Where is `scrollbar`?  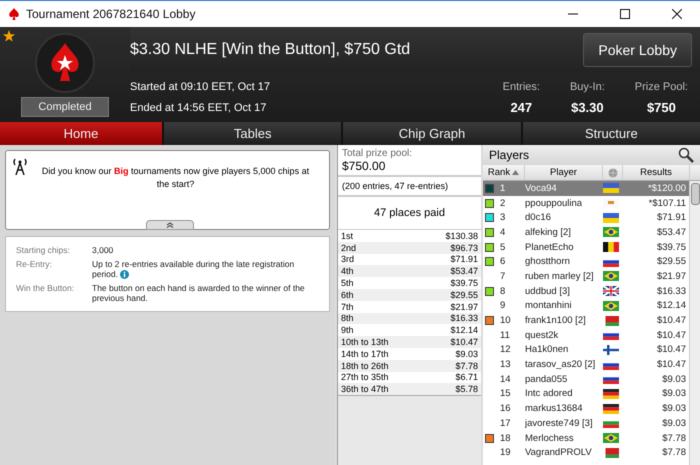
scrollbar is located at coordinates (694, 323).